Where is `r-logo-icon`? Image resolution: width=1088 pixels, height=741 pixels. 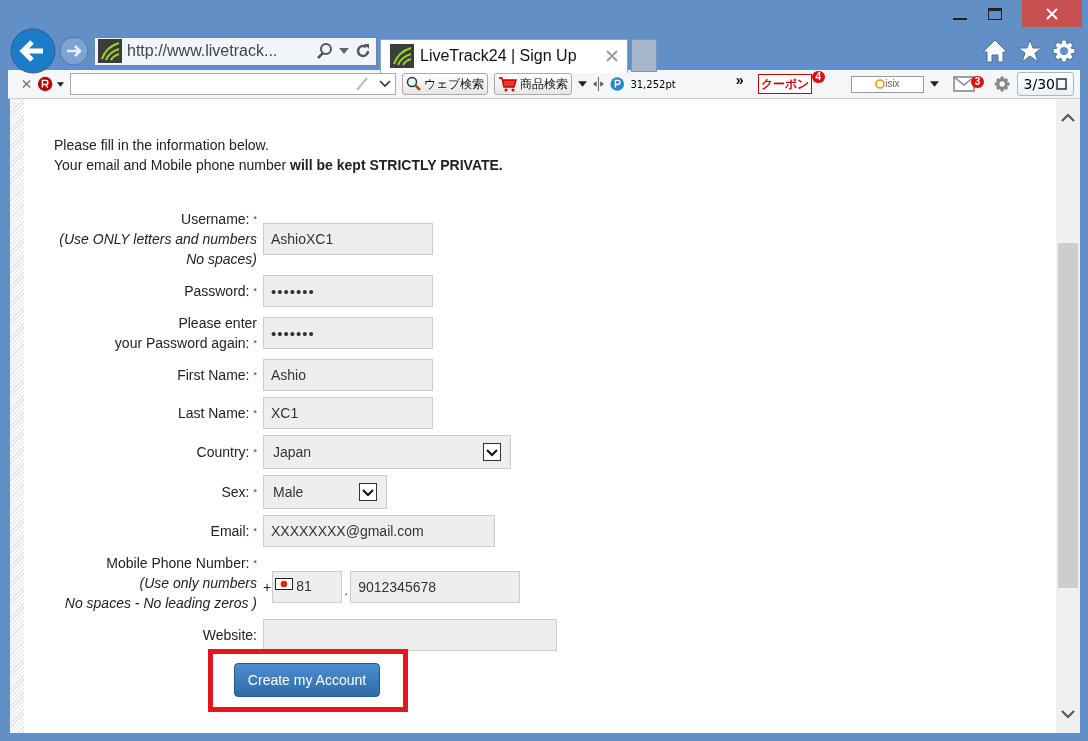
r-logo-icon is located at coordinates (51, 84).